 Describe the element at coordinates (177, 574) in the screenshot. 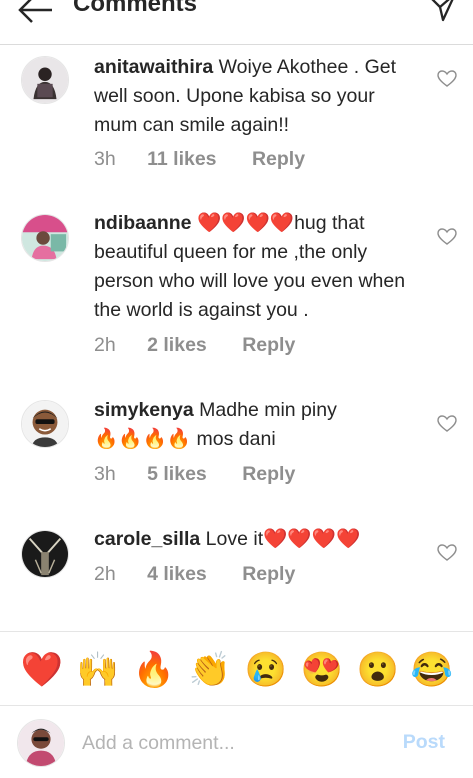

I see `comment-likes: 4 likes` at that location.